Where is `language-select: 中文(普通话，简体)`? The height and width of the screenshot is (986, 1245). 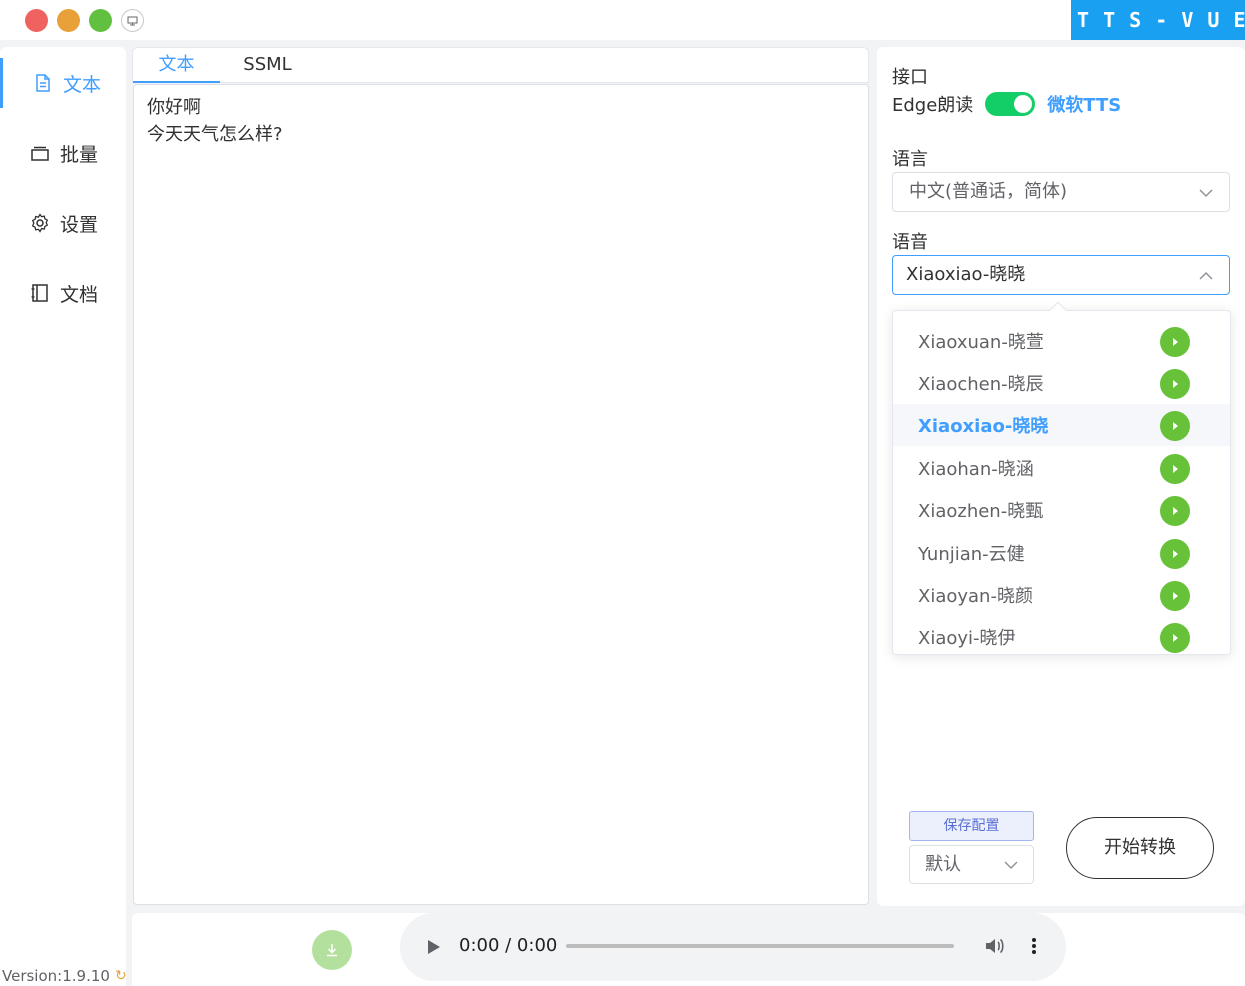 language-select: 中文(普通话，简体) is located at coordinates (1061, 192).